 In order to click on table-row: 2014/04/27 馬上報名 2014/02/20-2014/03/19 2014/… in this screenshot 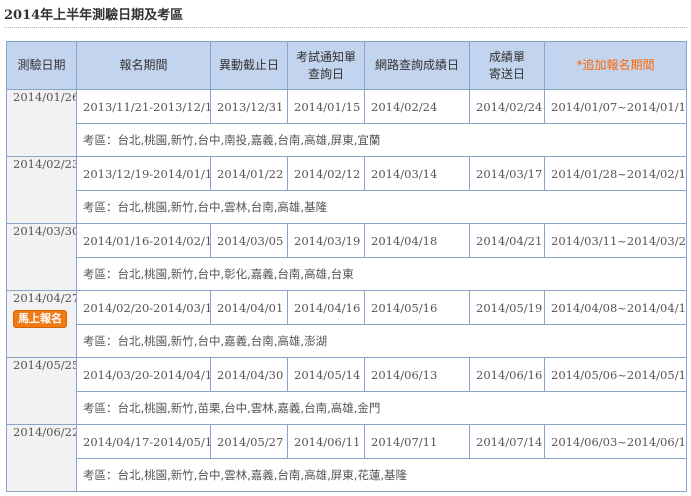, I will do `click(346, 324)`.